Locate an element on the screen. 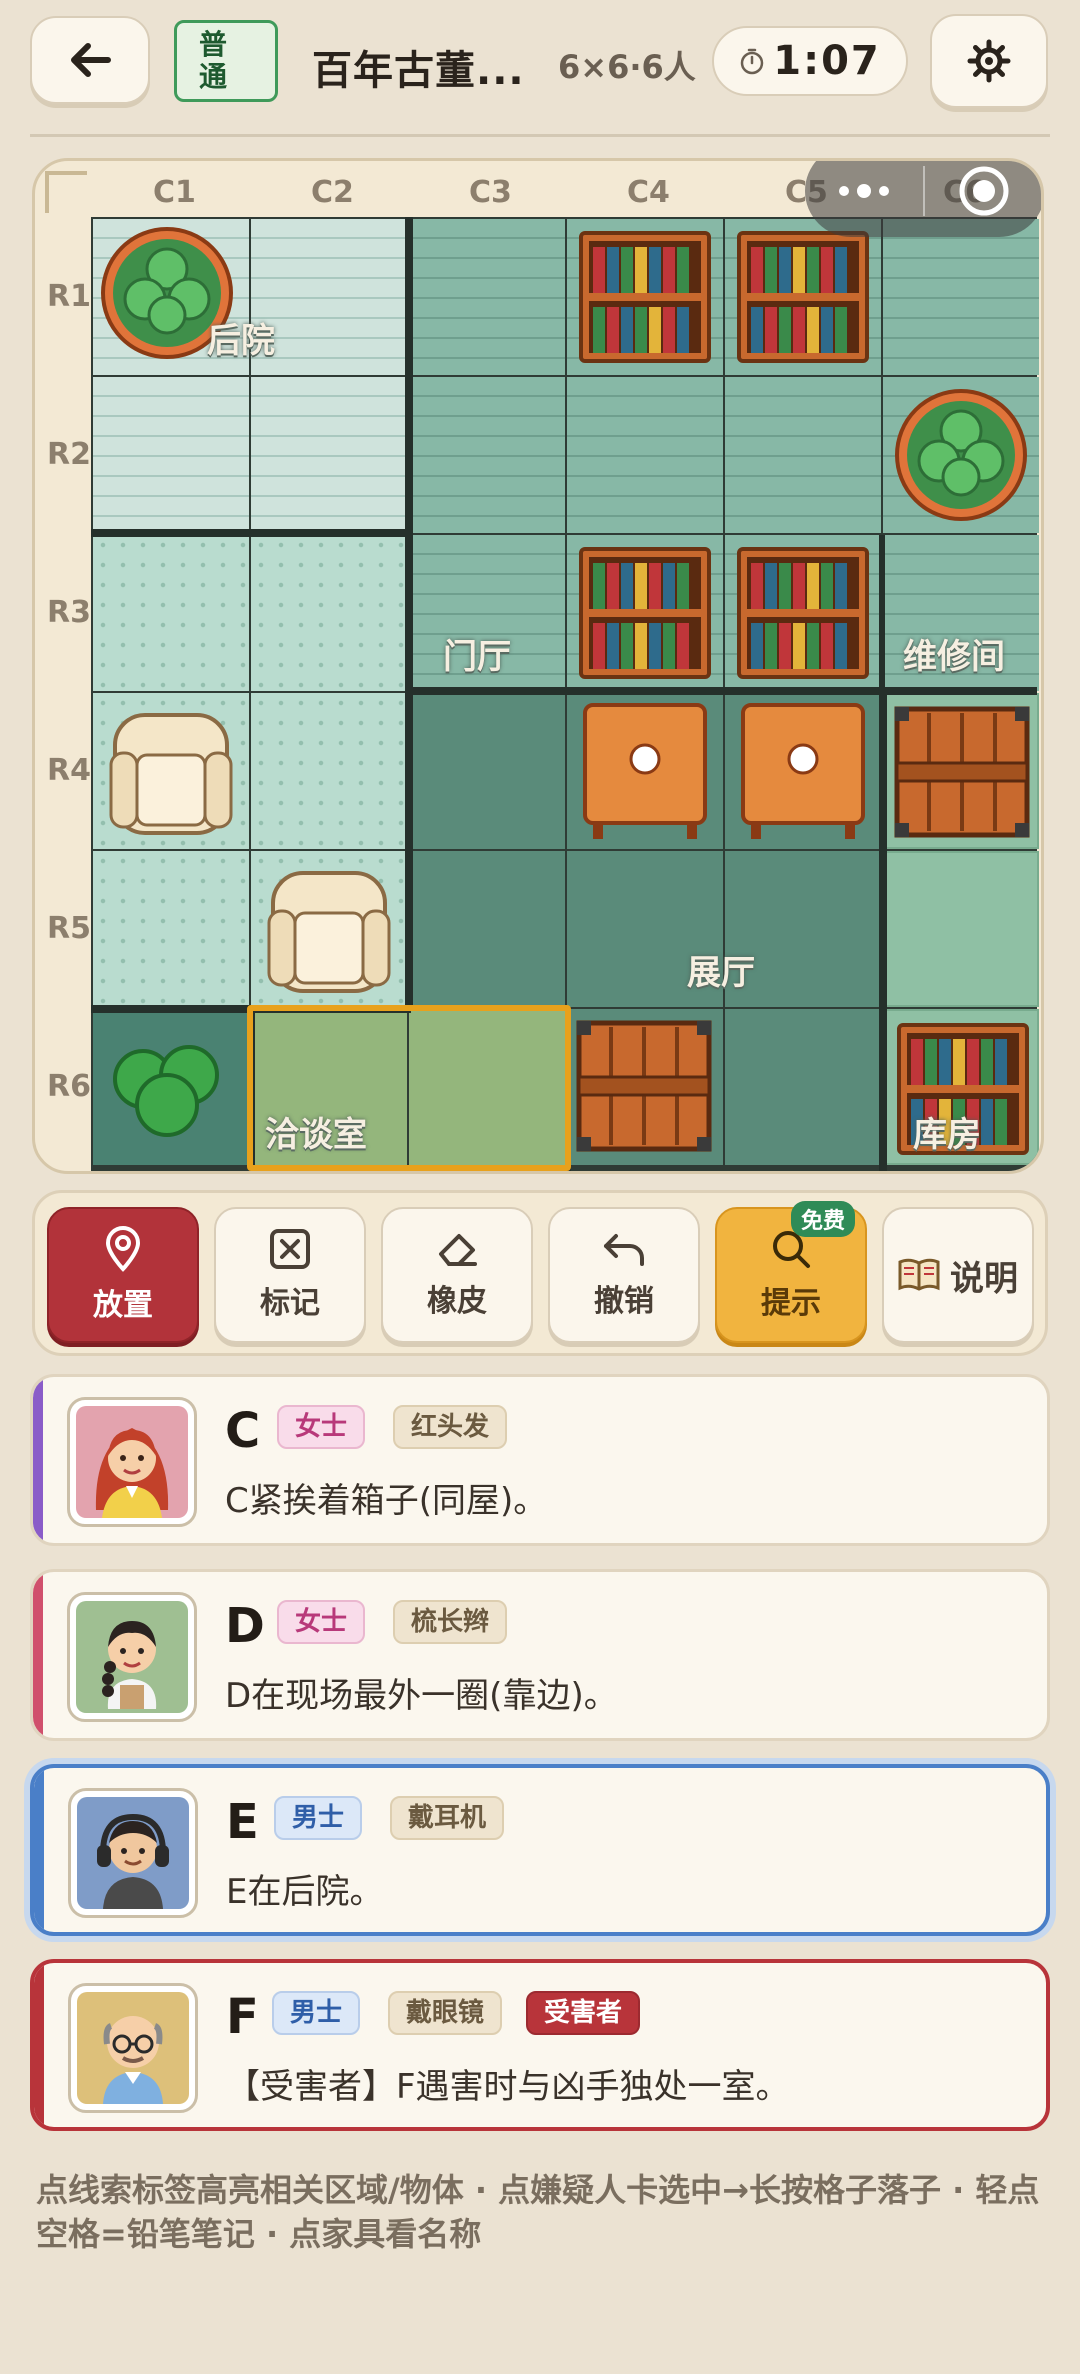 The image size is (1080, 2374). x-box-icon is located at coordinates (290, 1249).